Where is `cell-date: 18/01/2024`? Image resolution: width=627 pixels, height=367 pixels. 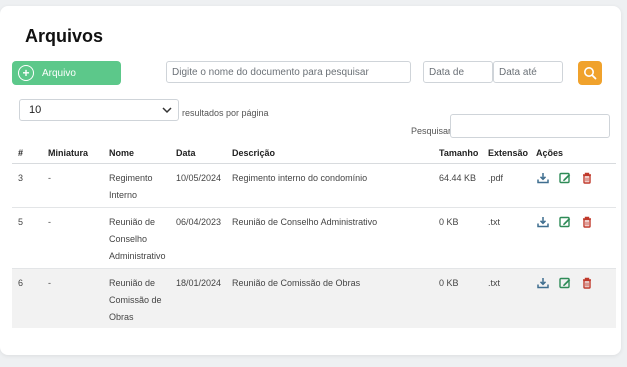
cell-date: 18/01/2024 is located at coordinates (198, 298).